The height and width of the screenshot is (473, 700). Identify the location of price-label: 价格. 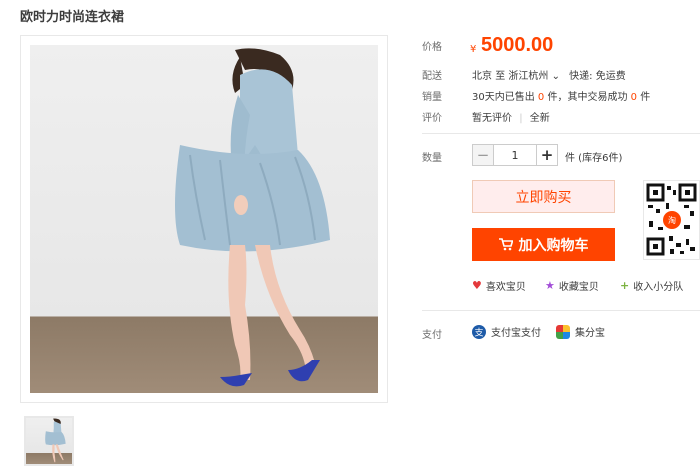
(432, 47).